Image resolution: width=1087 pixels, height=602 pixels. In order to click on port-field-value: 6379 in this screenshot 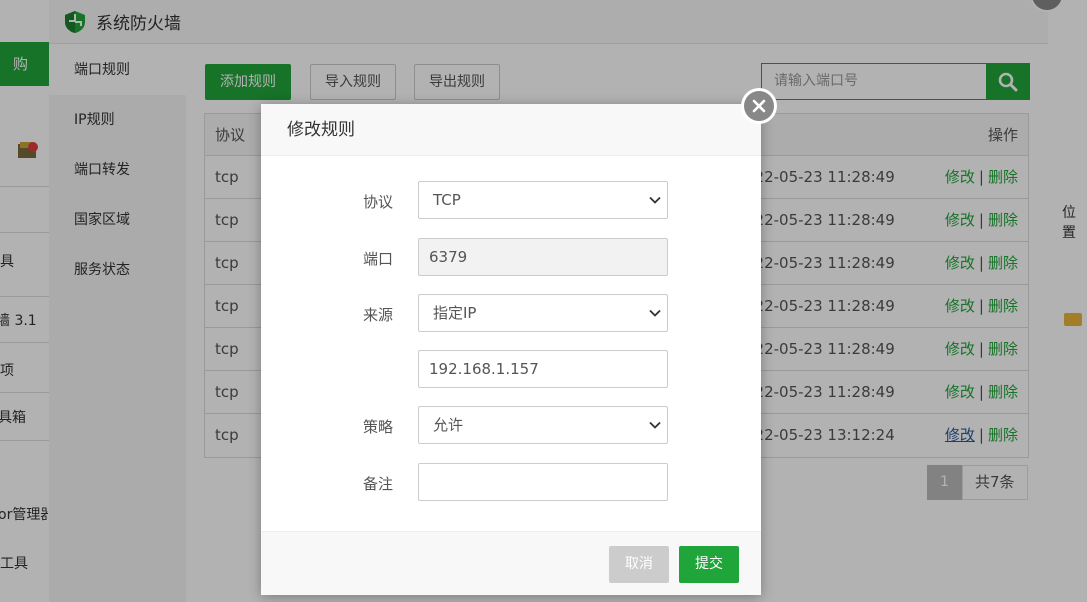, I will do `click(448, 257)`.